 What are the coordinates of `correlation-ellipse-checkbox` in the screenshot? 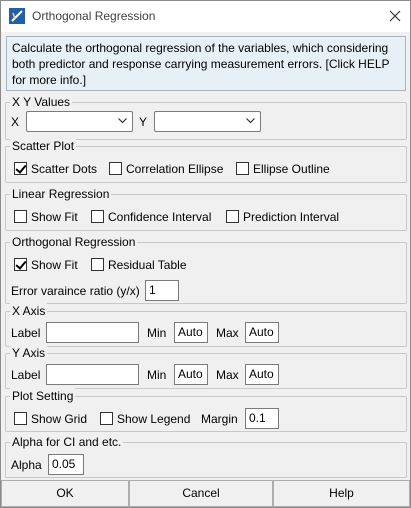 It's located at (115, 168).